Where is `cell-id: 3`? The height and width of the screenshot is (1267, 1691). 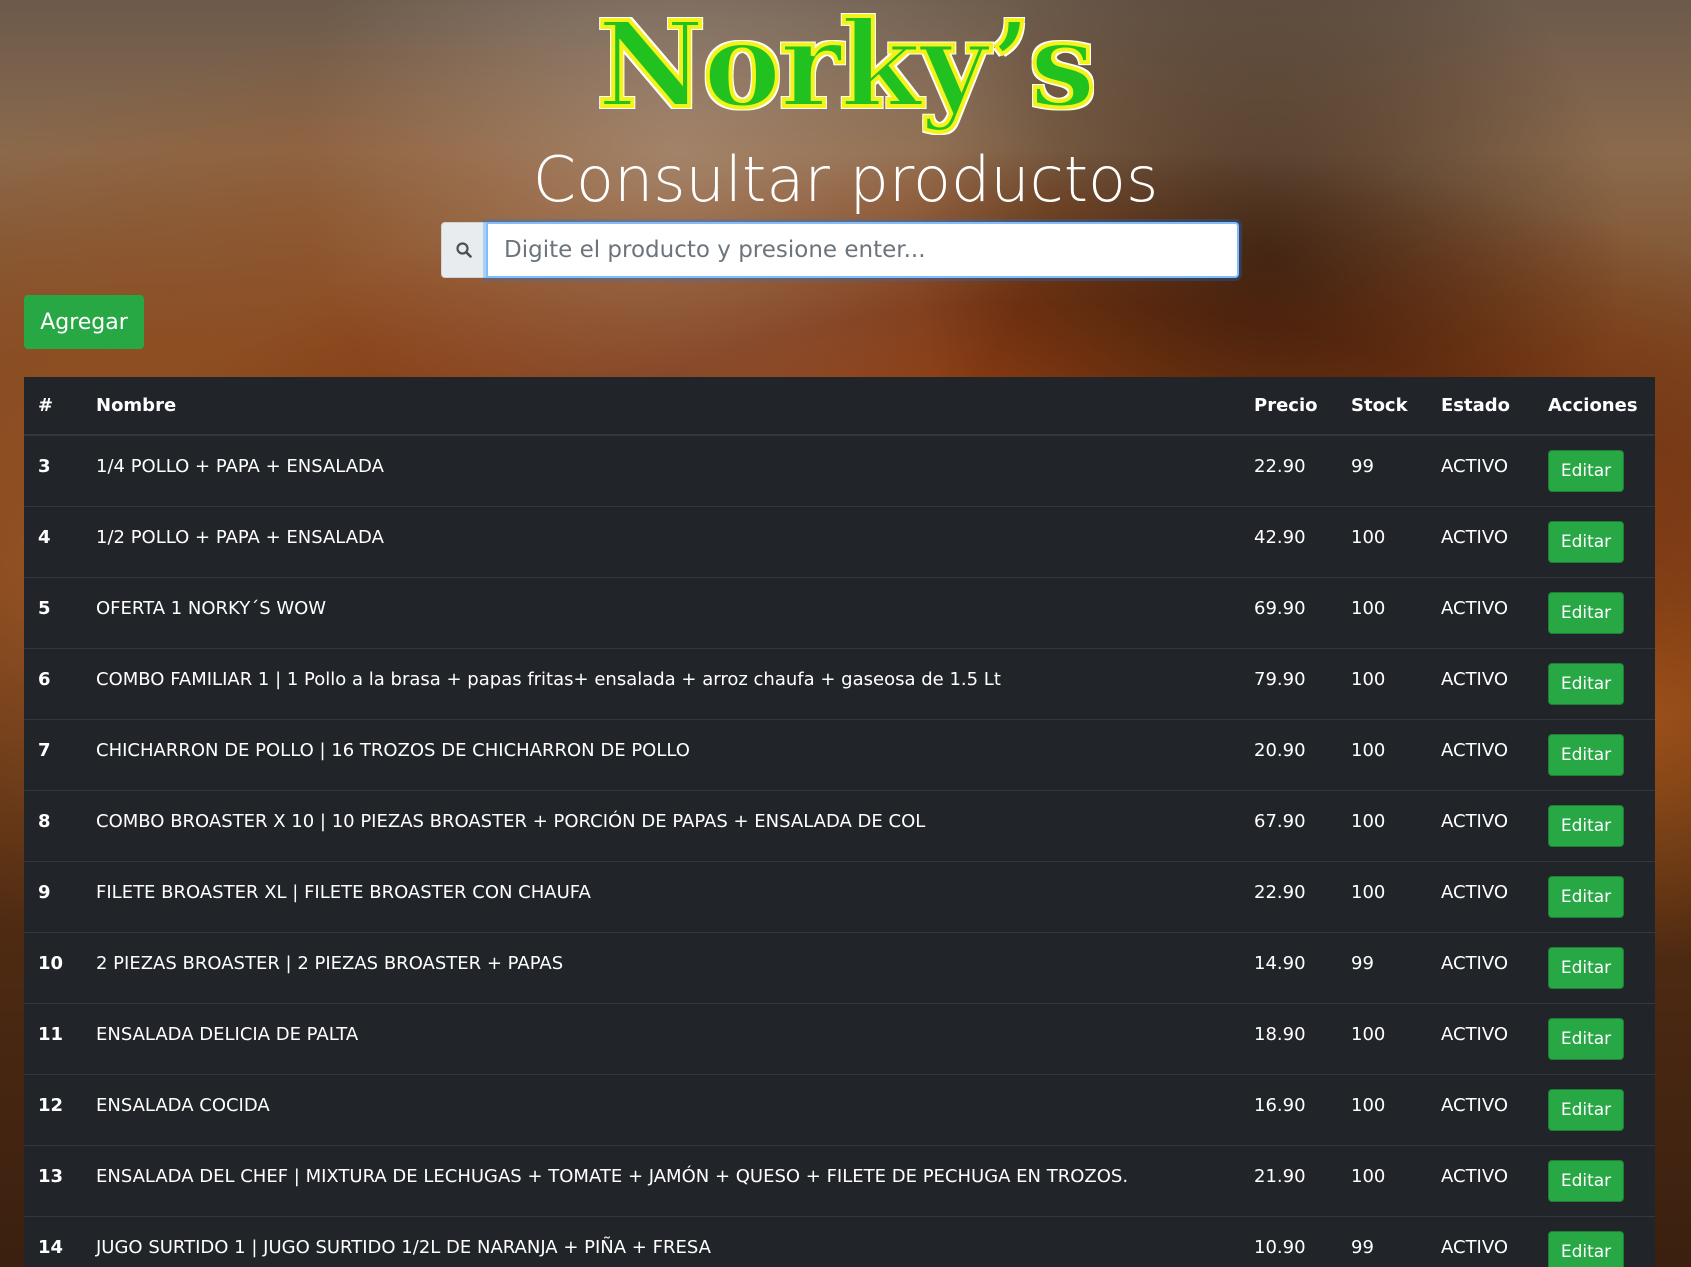
cell-id: 3 is located at coordinates (53, 470).